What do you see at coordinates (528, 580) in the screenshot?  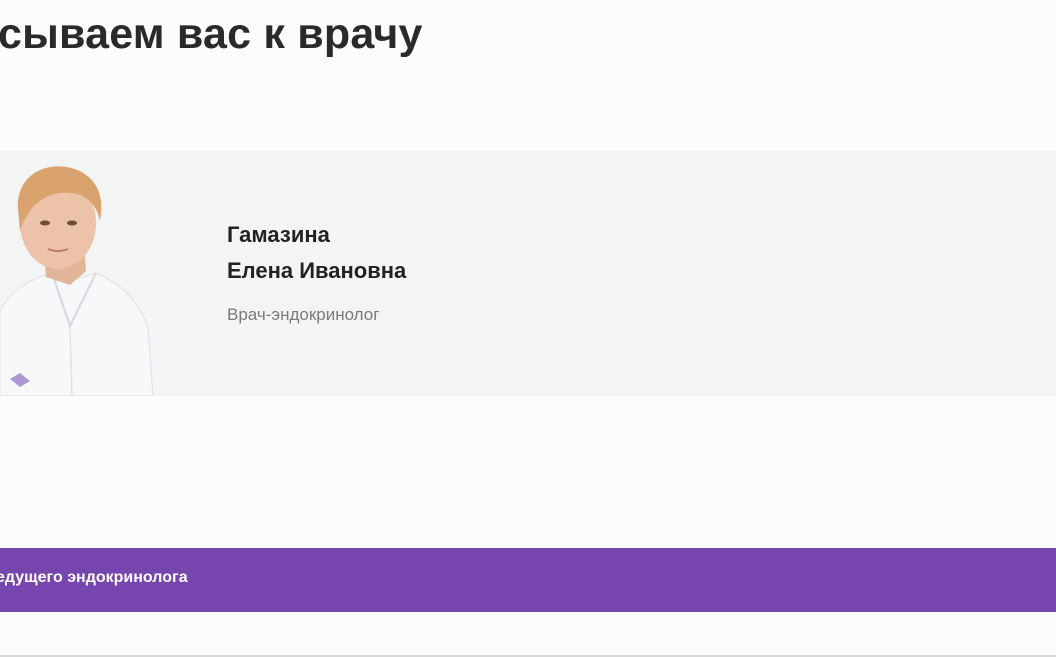 I see `cta-button: едущего эндокринолога` at bounding box center [528, 580].